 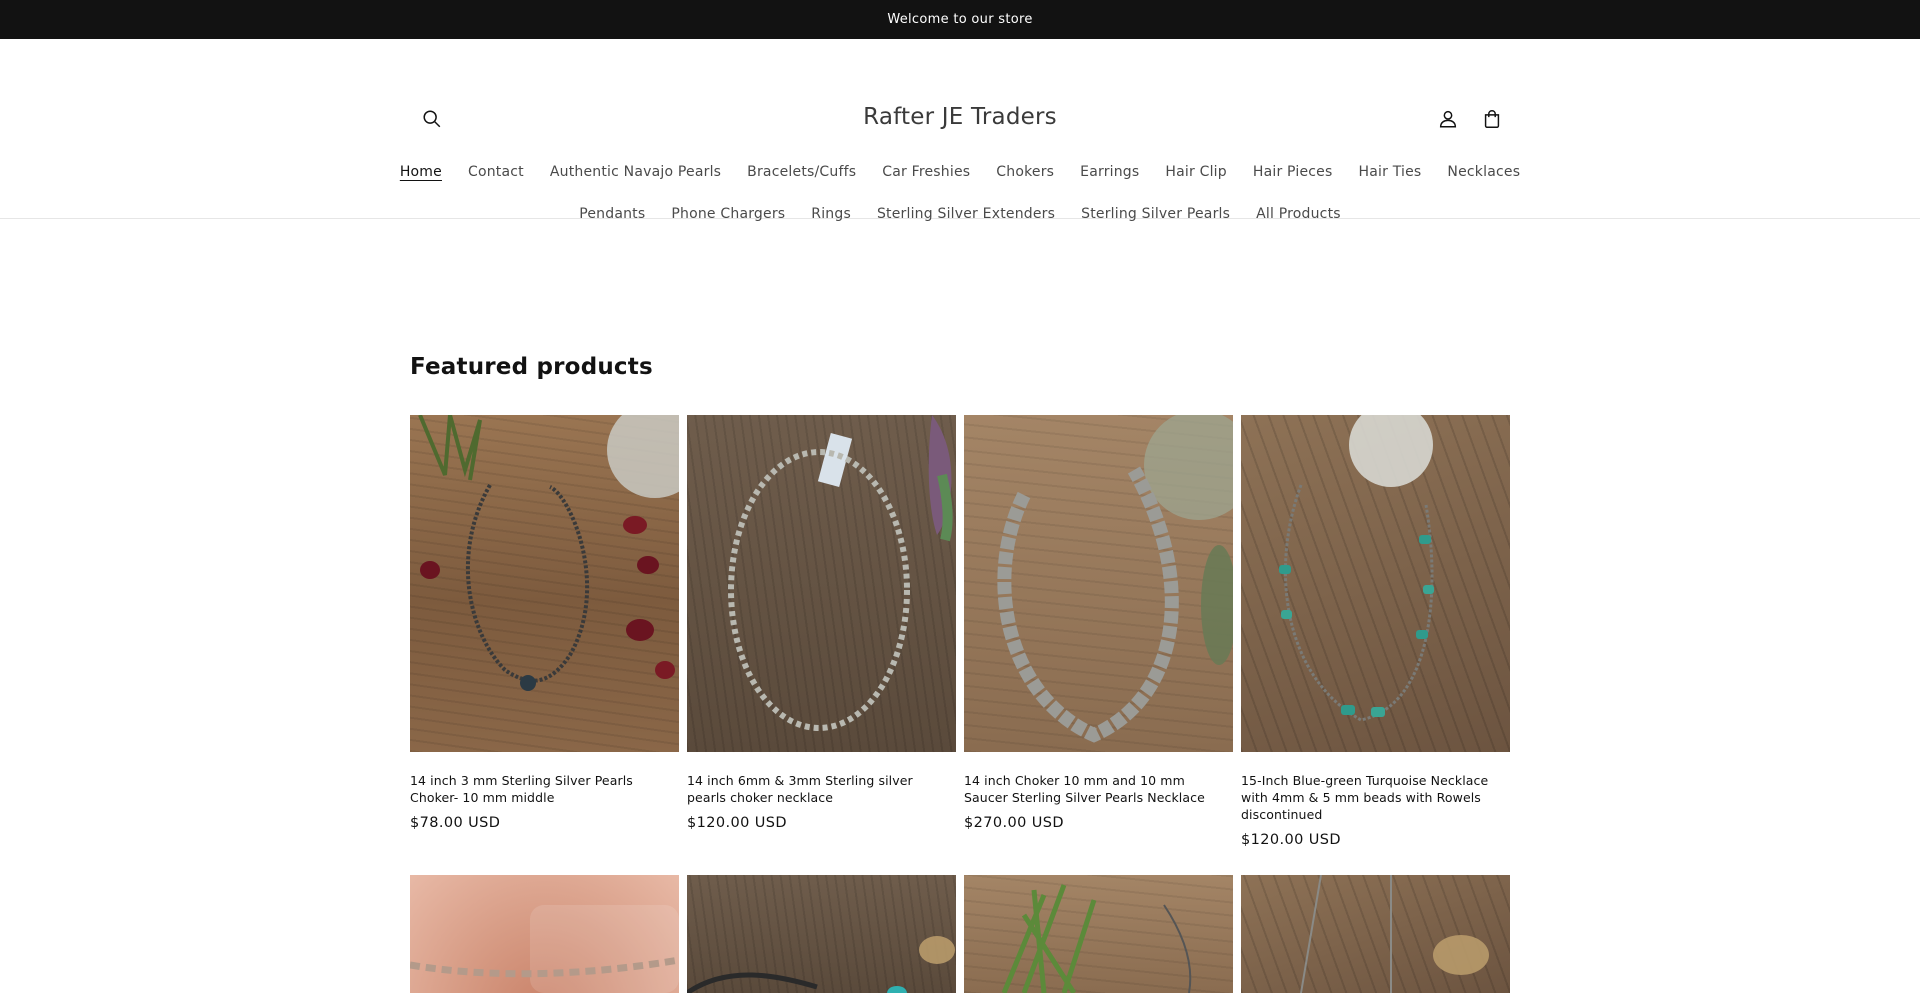 What do you see at coordinates (612, 214) in the screenshot?
I see `nav-item-pendants: Pendants` at bounding box center [612, 214].